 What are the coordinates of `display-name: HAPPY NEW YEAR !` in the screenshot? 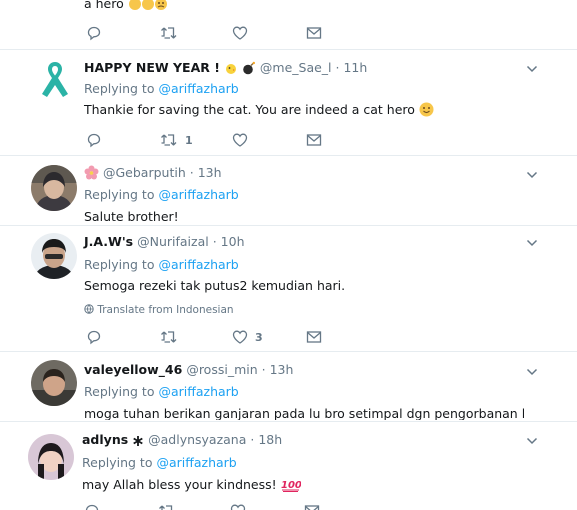 It's located at (152, 67).